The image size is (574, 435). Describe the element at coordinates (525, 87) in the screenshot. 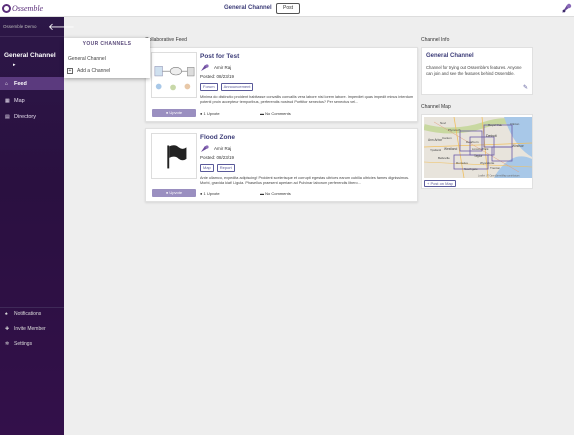

I see `edit-icon: ✎` at that location.